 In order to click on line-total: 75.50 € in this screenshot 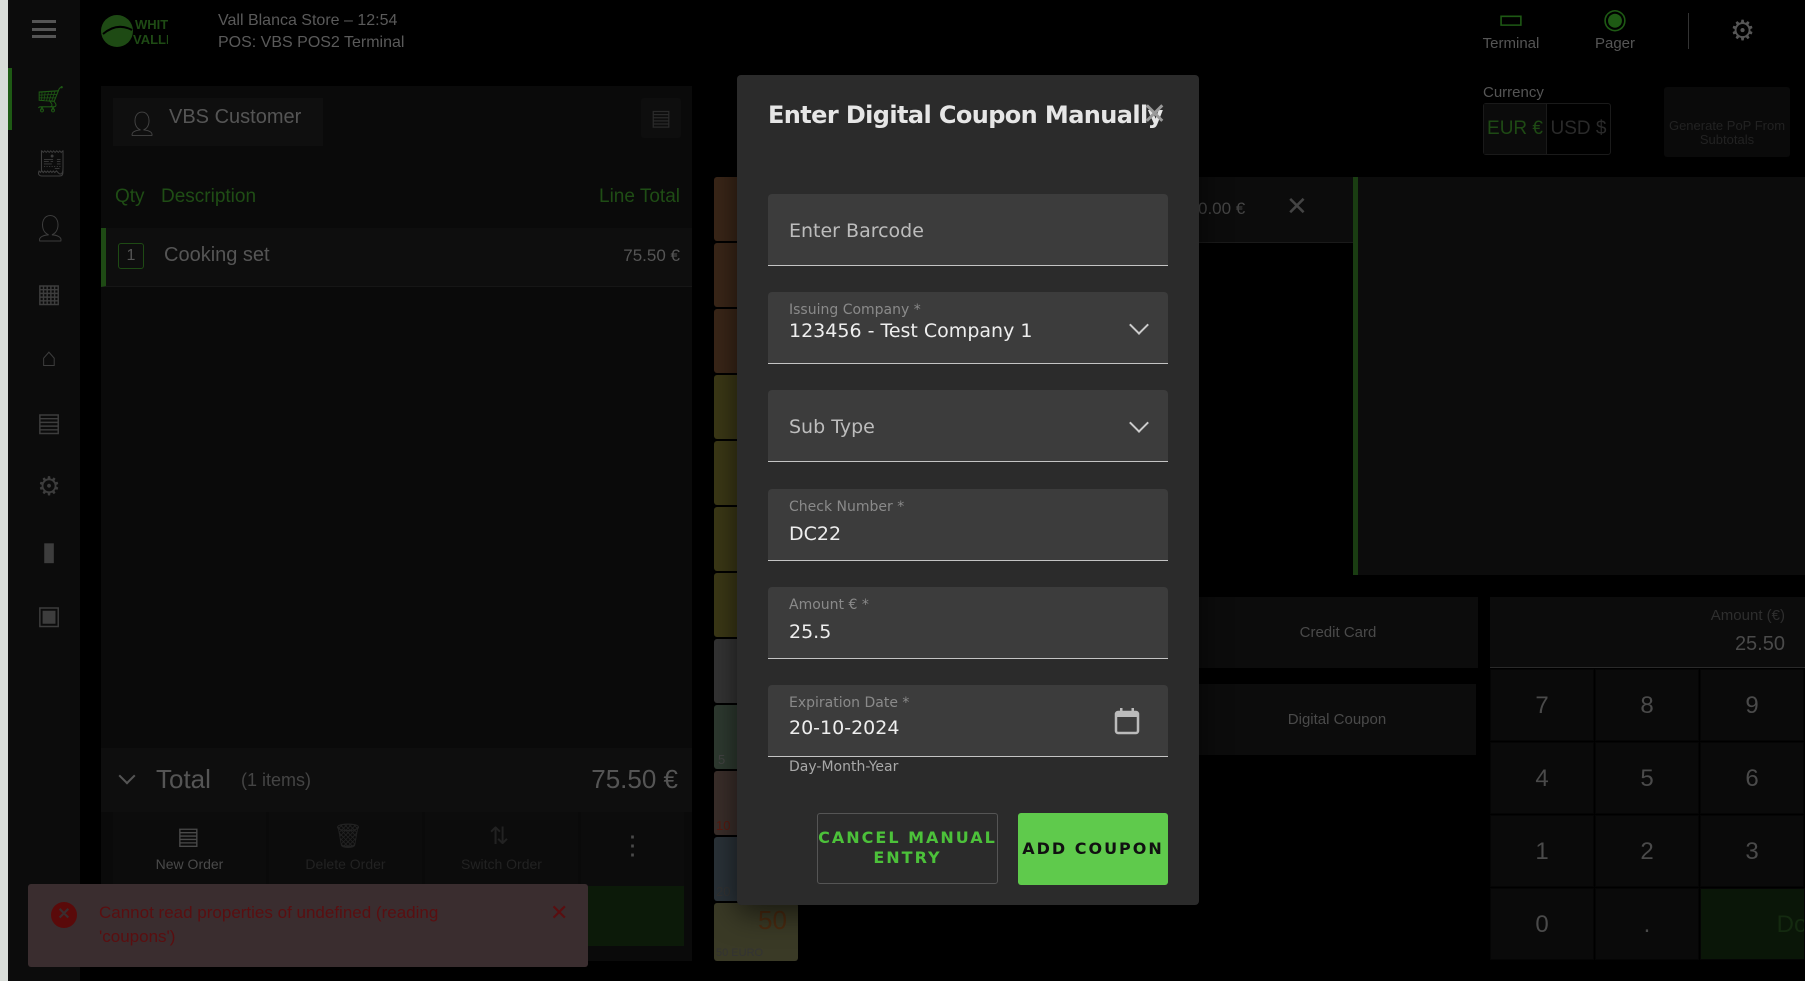, I will do `click(651, 255)`.